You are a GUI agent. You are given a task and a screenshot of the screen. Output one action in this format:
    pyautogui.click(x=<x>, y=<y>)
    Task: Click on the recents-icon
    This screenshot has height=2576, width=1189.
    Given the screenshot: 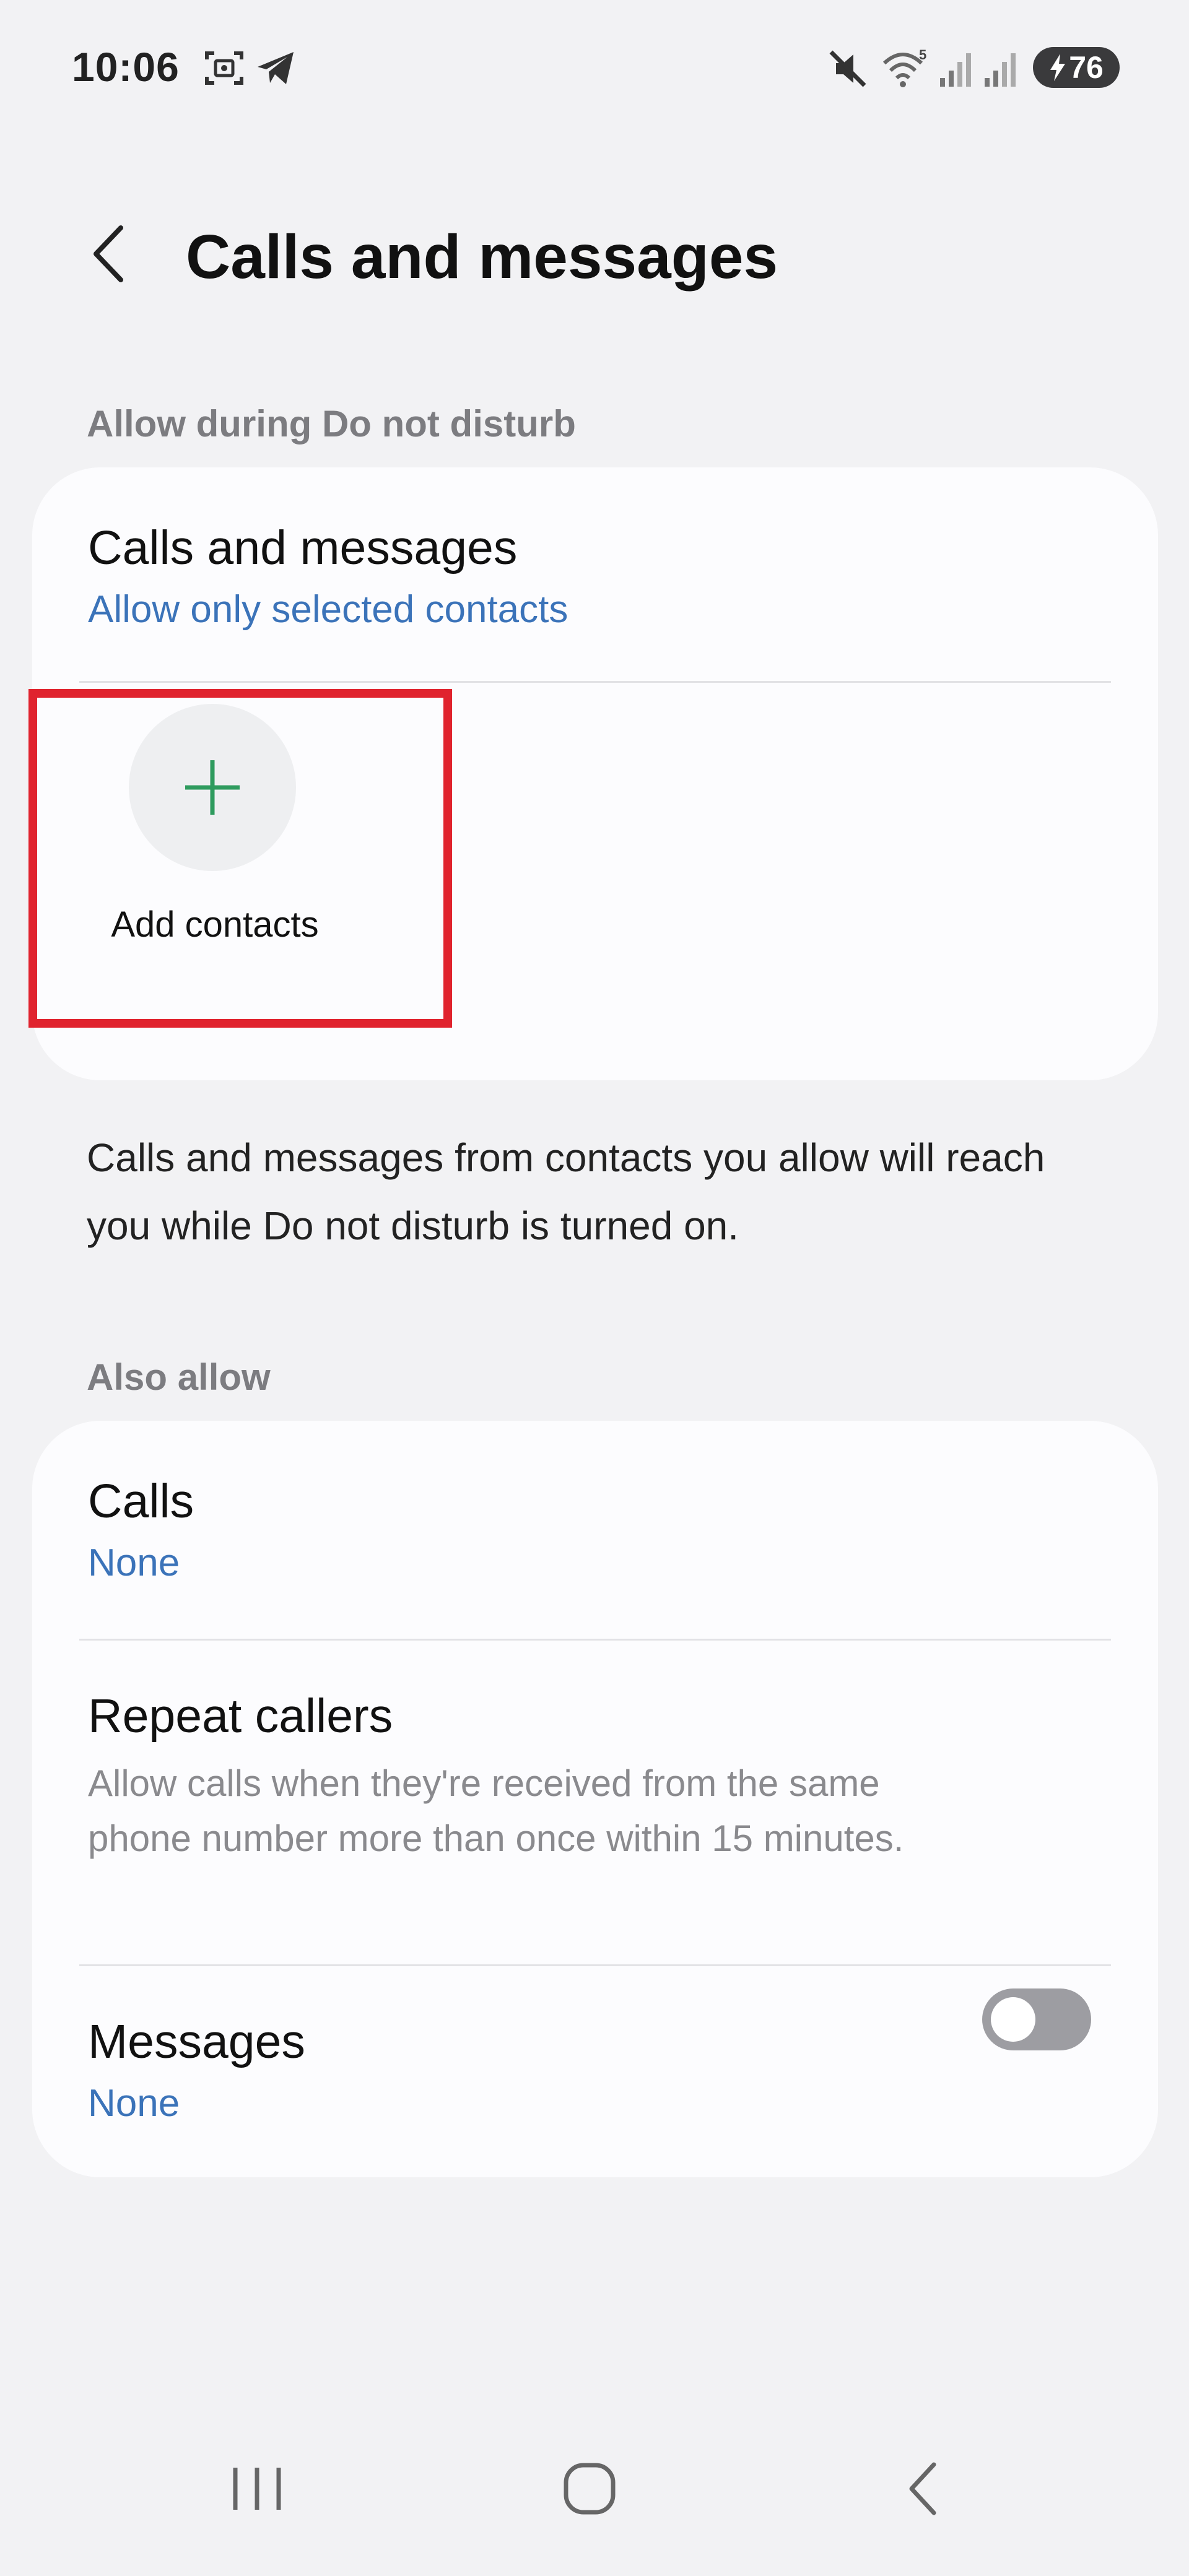 What is the action you would take?
    pyautogui.click(x=257, y=2489)
    